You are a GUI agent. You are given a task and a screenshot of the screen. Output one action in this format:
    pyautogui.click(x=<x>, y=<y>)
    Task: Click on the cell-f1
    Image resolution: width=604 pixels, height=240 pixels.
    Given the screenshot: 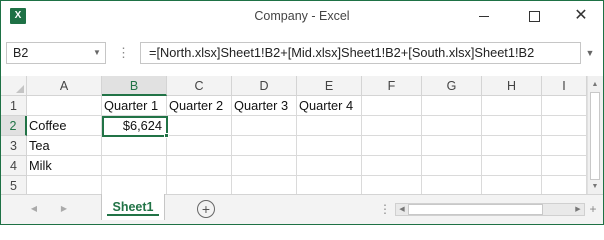 What is the action you would take?
    pyautogui.click(x=392, y=106)
    